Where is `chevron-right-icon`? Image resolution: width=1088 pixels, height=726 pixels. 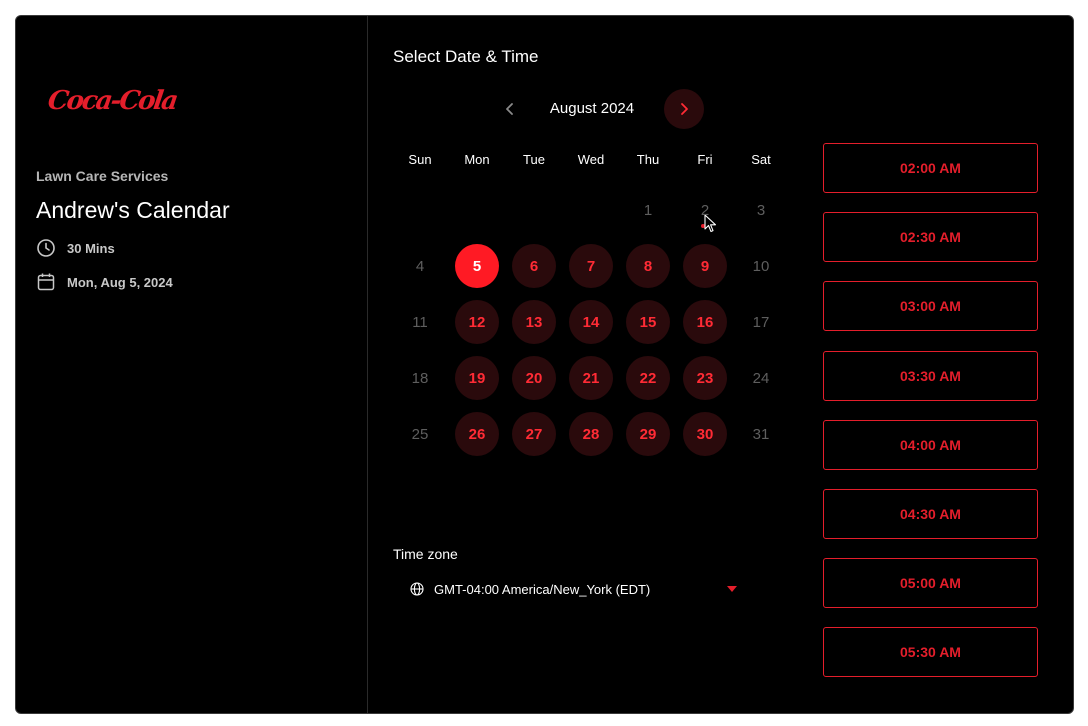
chevron-right-icon is located at coordinates (684, 109).